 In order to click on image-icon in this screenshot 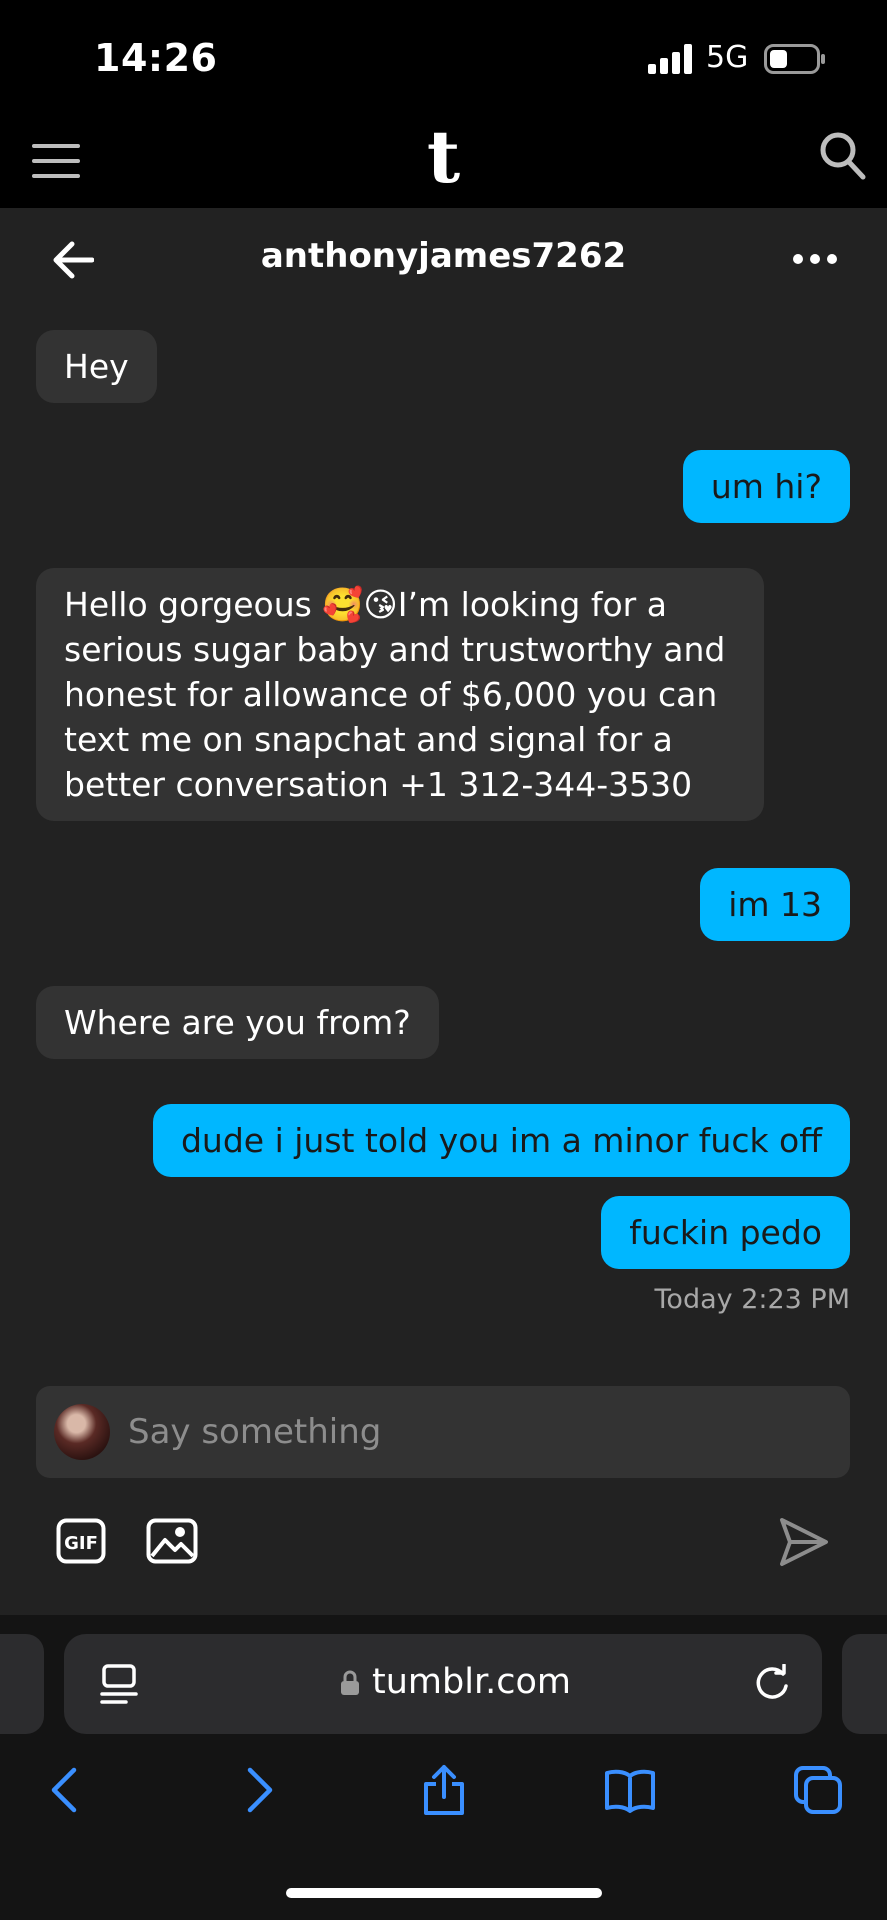, I will do `click(172, 1541)`.